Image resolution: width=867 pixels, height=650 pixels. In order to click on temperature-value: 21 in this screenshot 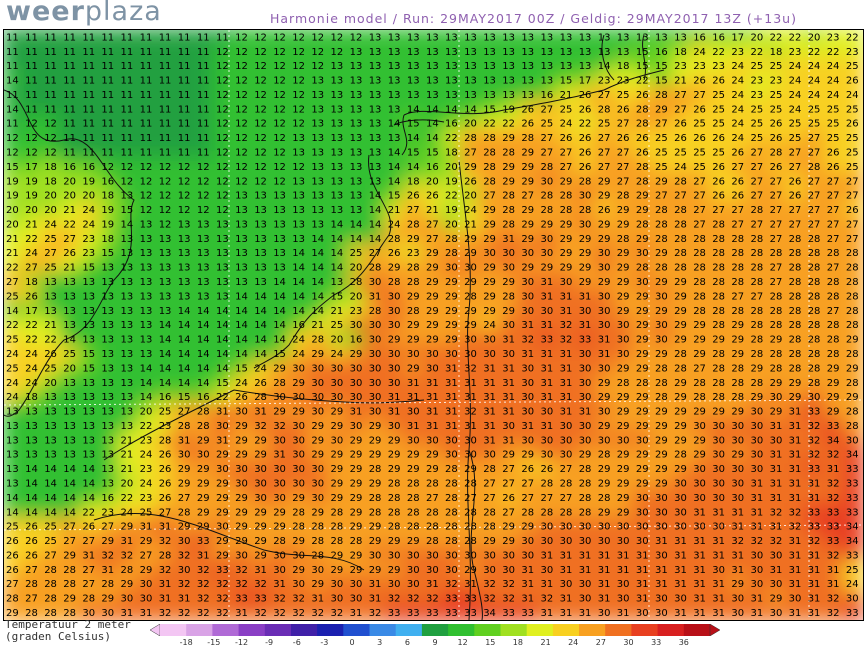, I will do `click(69, 268)`.